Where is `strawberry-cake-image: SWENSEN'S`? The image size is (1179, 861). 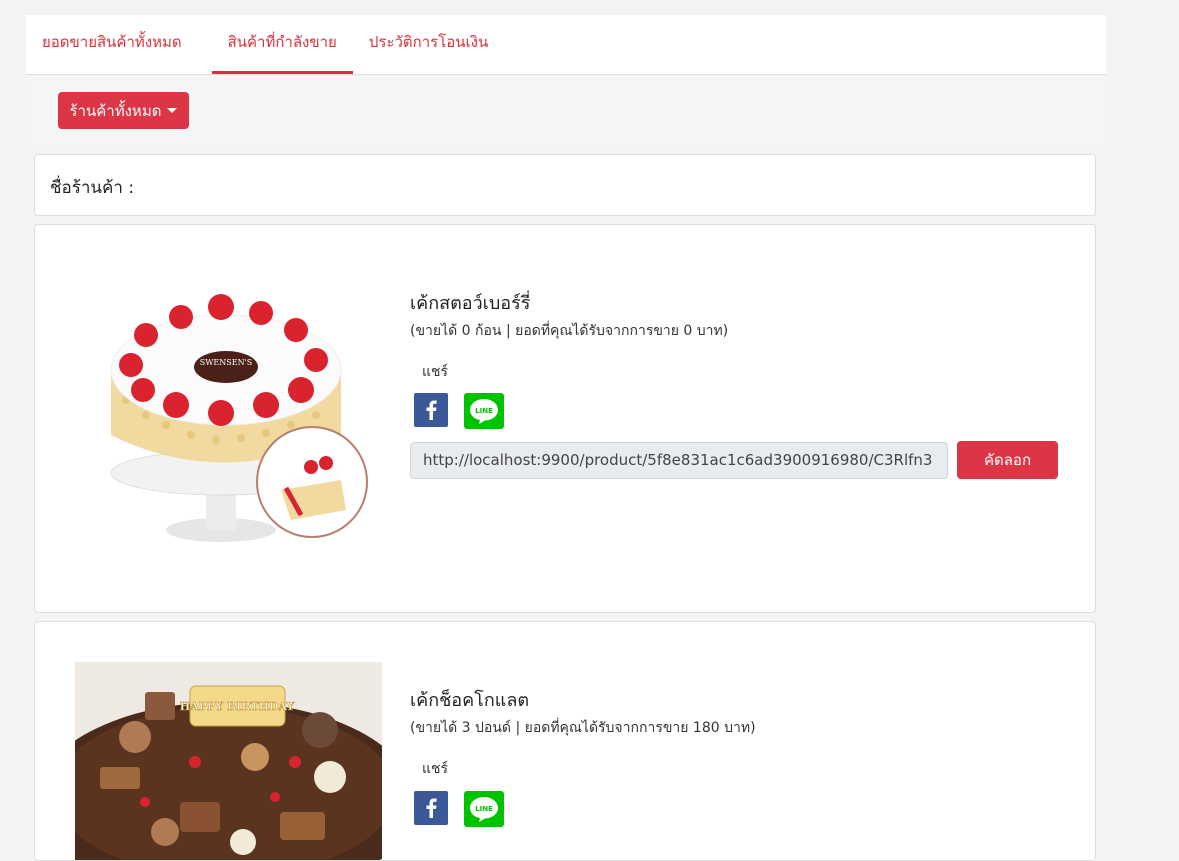
strawberry-cake-image: SWENSEN'S is located at coordinates (239, 418).